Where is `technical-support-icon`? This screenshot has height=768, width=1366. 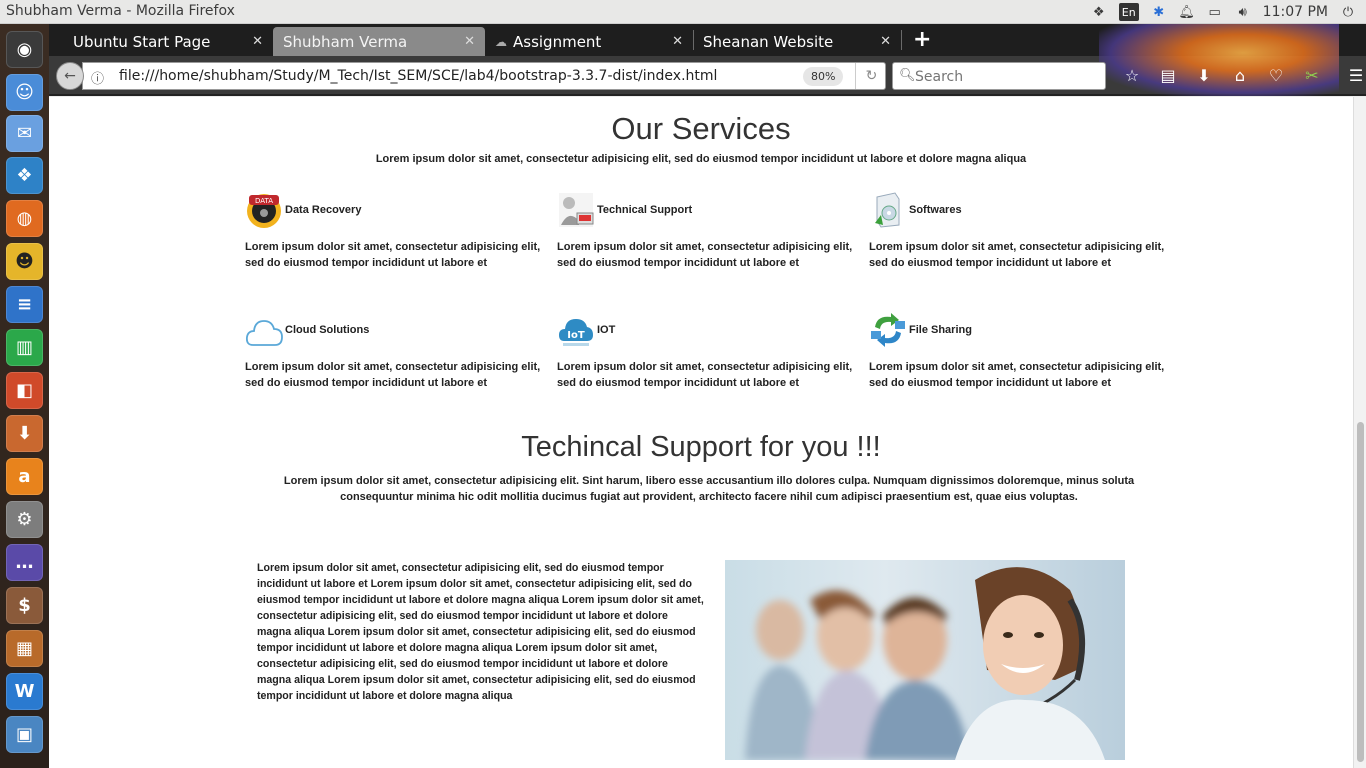 technical-support-icon is located at coordinates (576, 210).